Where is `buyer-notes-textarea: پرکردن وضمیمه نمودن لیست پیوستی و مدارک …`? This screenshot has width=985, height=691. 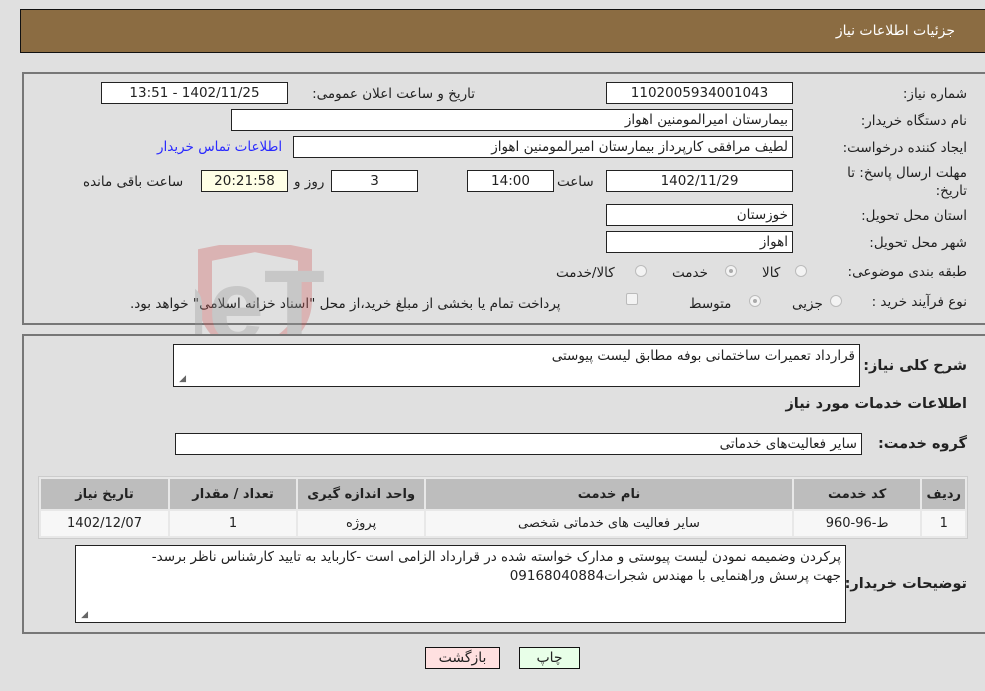
buyer-notes-textarea: پرکردن وضمیمه نمودن لیست پیوستی و مدارک … is located at coordinates (460, 584).